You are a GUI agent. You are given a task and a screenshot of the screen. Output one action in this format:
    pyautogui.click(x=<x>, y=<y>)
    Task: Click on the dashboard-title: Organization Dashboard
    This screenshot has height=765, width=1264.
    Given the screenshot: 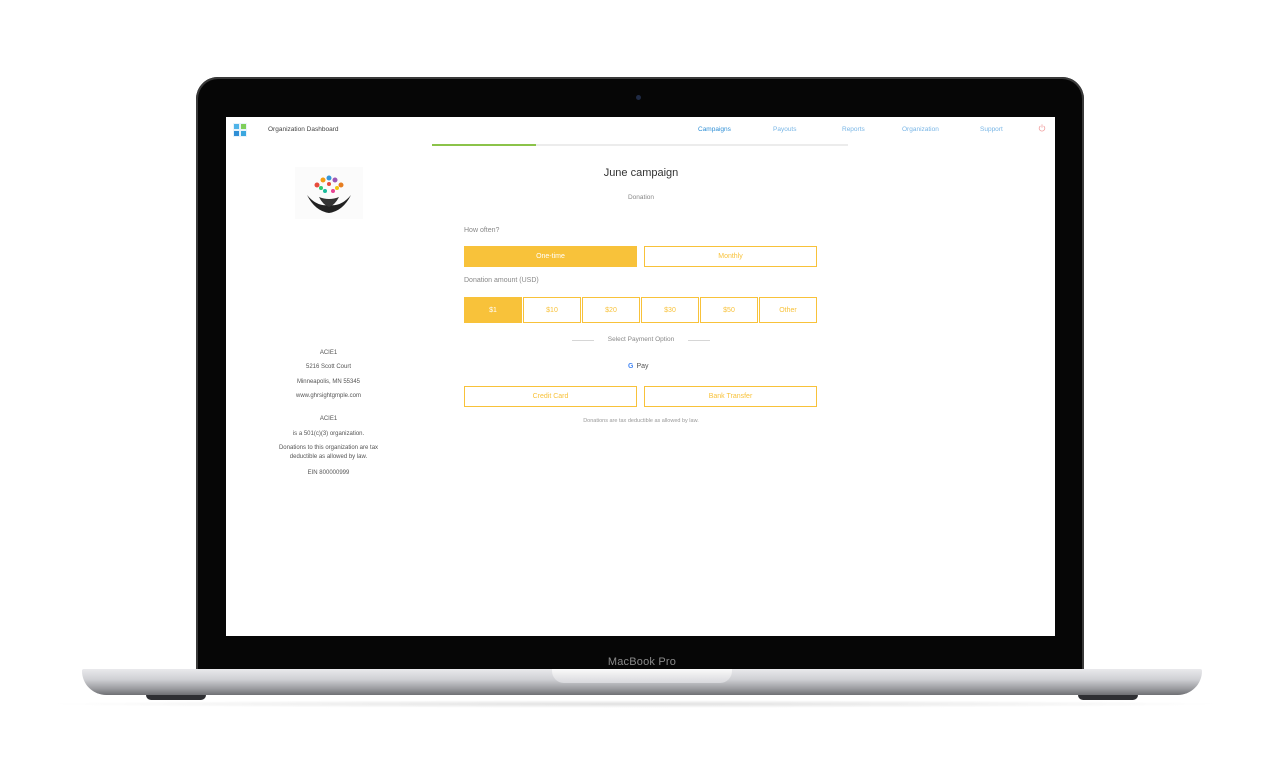 What is the action you would take?
    pyautogui.click(x=303, y=129)
    